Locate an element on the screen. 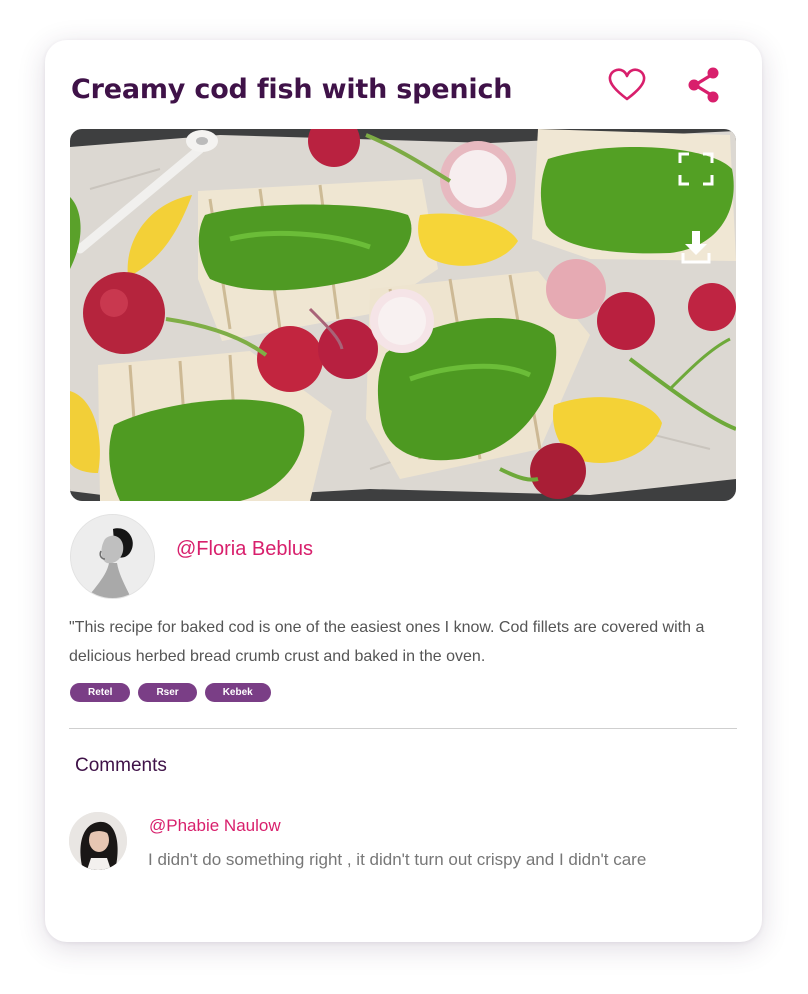  heart-icon is located at coordinates (627, 85).